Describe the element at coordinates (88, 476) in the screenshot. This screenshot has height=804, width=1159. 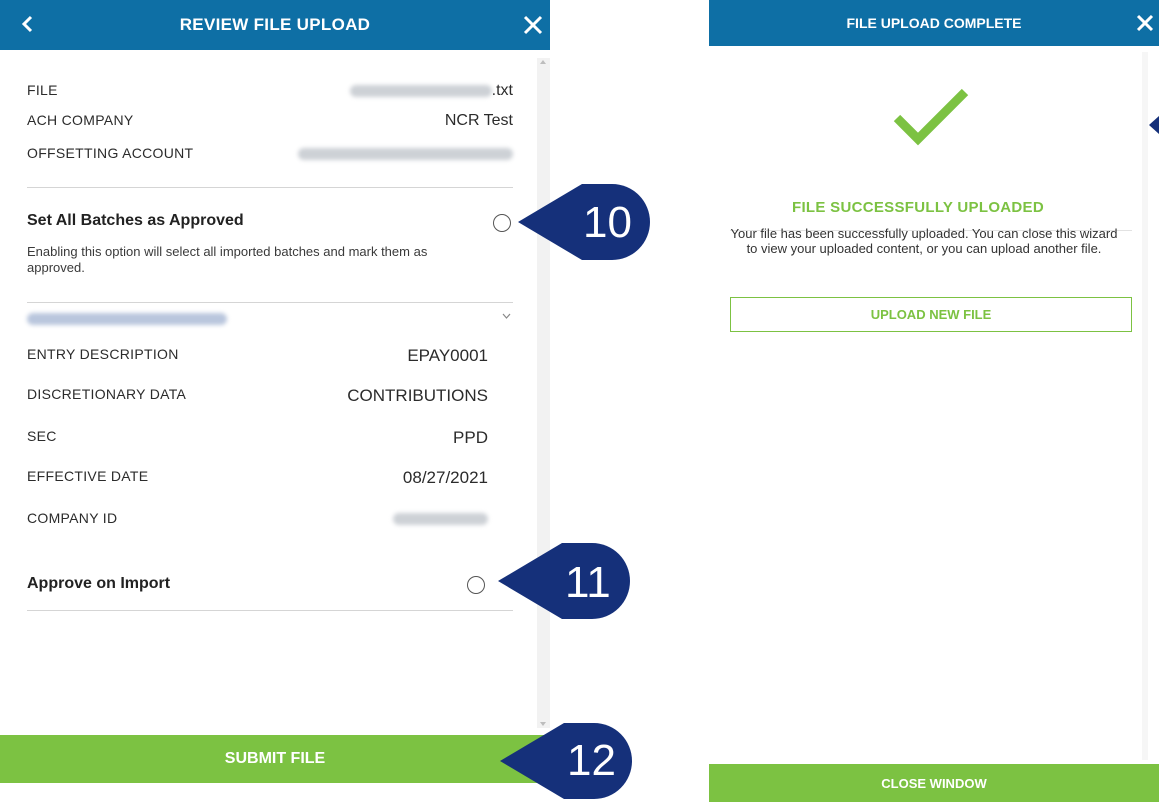
I see `effective-date-label: EFFECTIVE DATE` at that location.